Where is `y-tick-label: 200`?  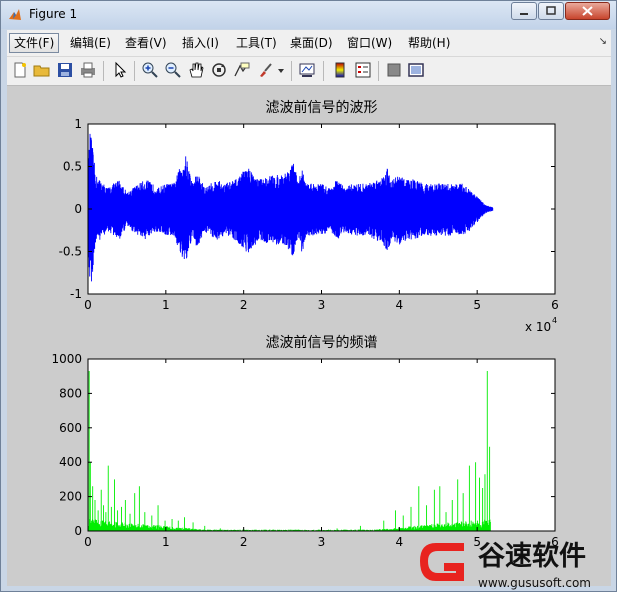
y-tick-label: 200 is located at coordinates (70, 497).